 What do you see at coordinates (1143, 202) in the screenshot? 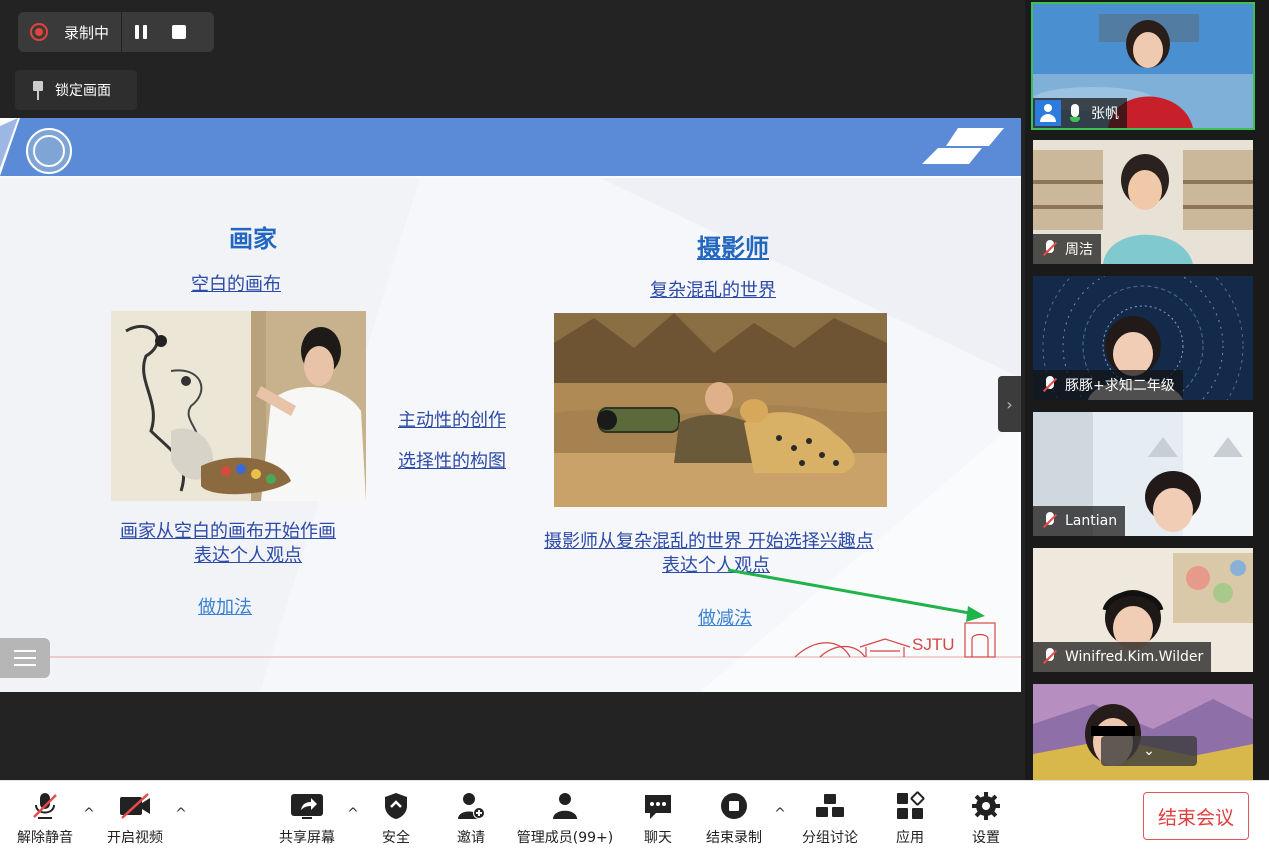
I see `participant-tile: 周洁` at bounding box center [1143, 202].